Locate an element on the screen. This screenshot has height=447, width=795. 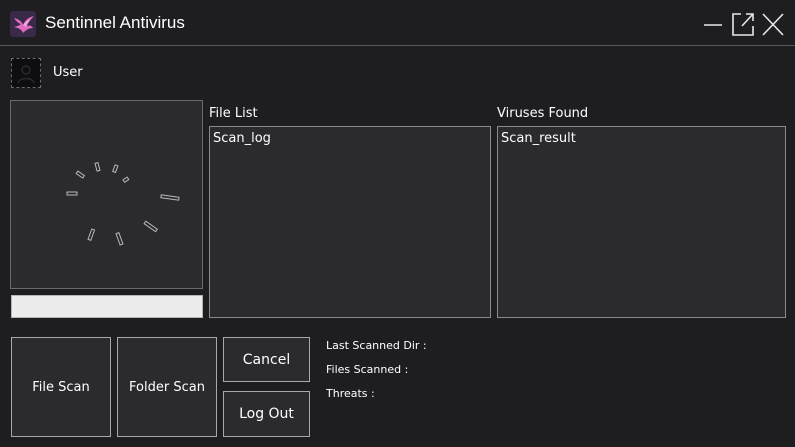
app-title: Sentinnel Antivirus is located at coordinates (115, 22).